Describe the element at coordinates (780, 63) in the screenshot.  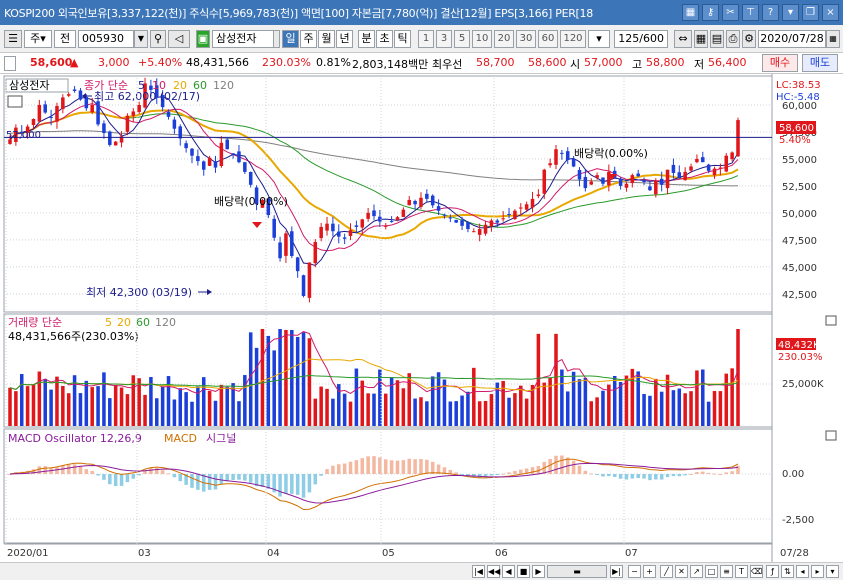
I see `buy-button: 매수` at that location.